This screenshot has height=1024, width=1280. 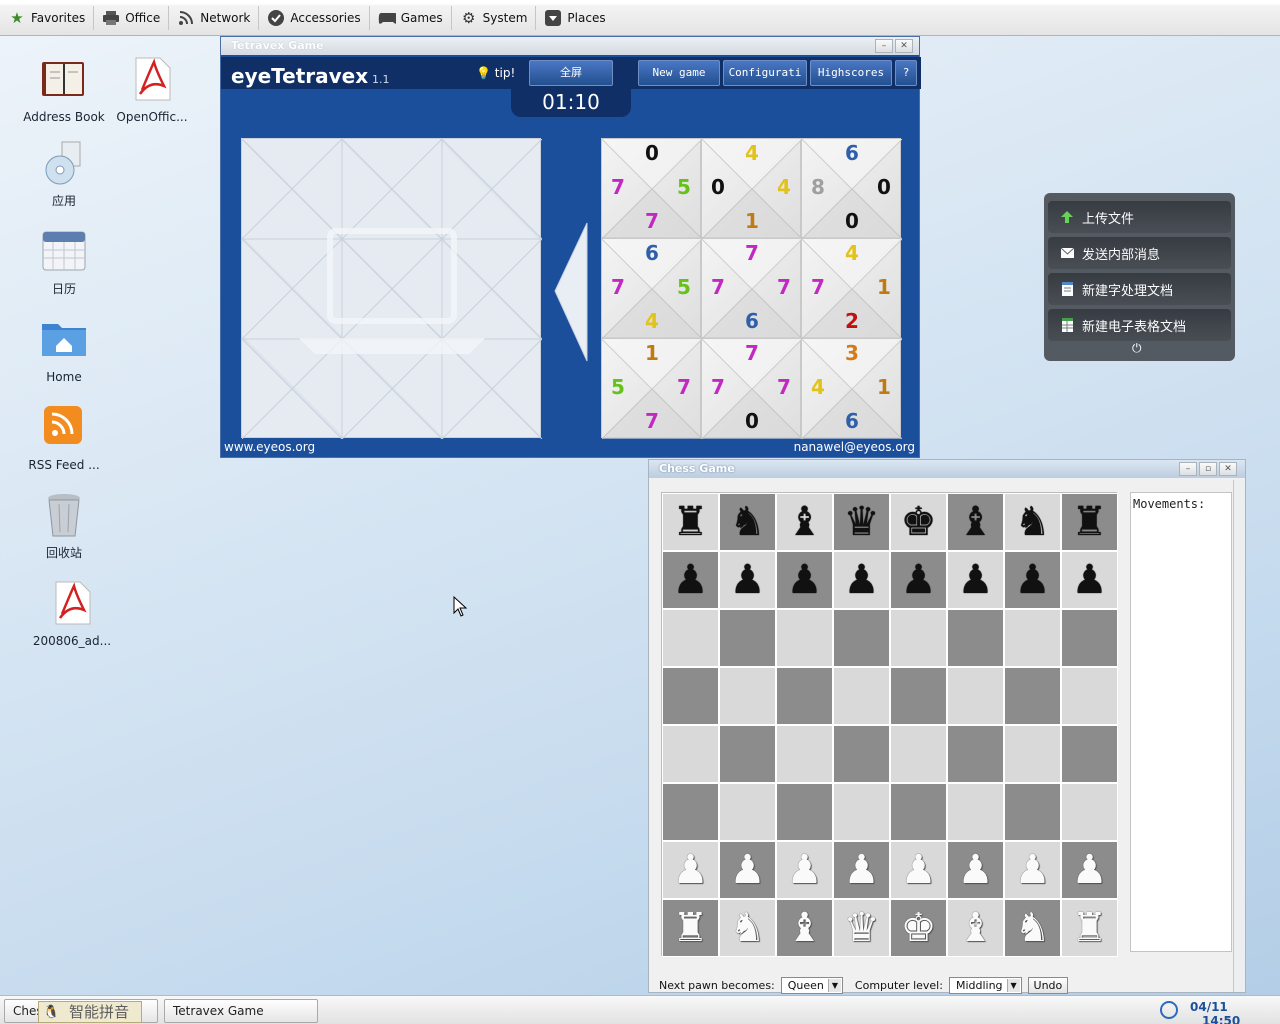 What do you see at coordinates (1169, 1010) in the screenshot?
I see `tray-icon` at bounding box center [1169, 1010].